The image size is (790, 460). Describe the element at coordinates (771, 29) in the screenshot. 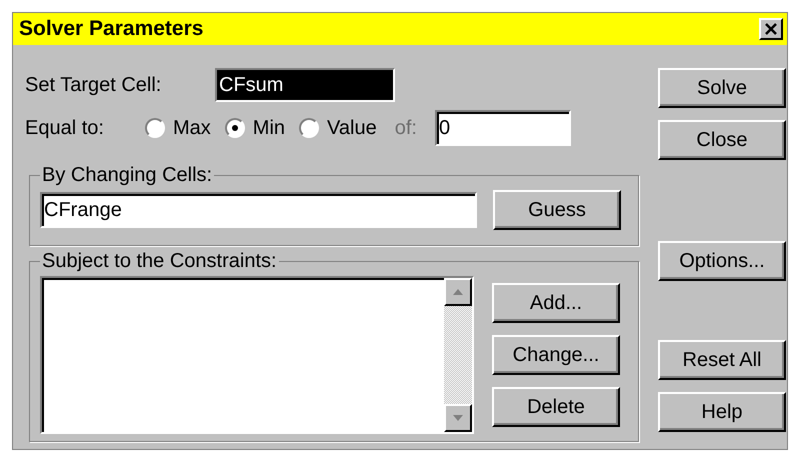

I see `close-icon` at that location.